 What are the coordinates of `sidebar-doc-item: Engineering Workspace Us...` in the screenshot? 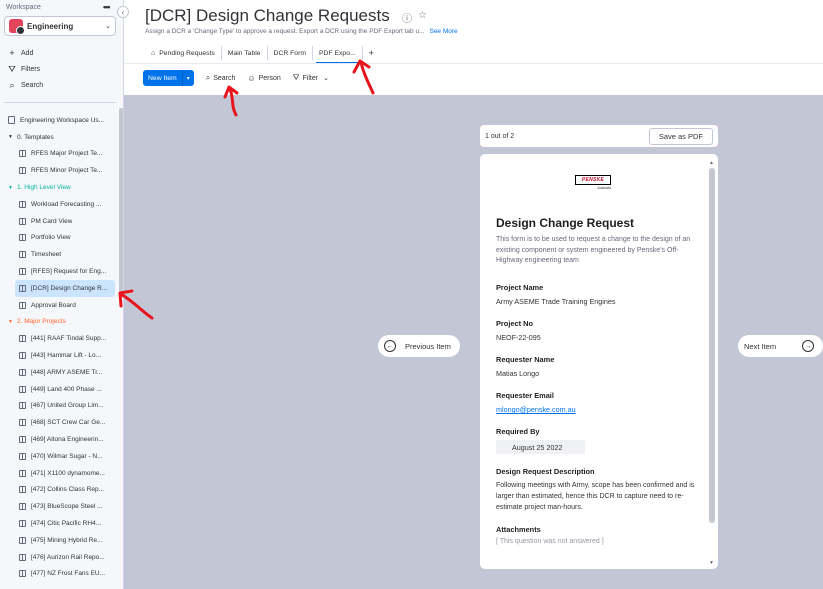 It's located at (59, 120).